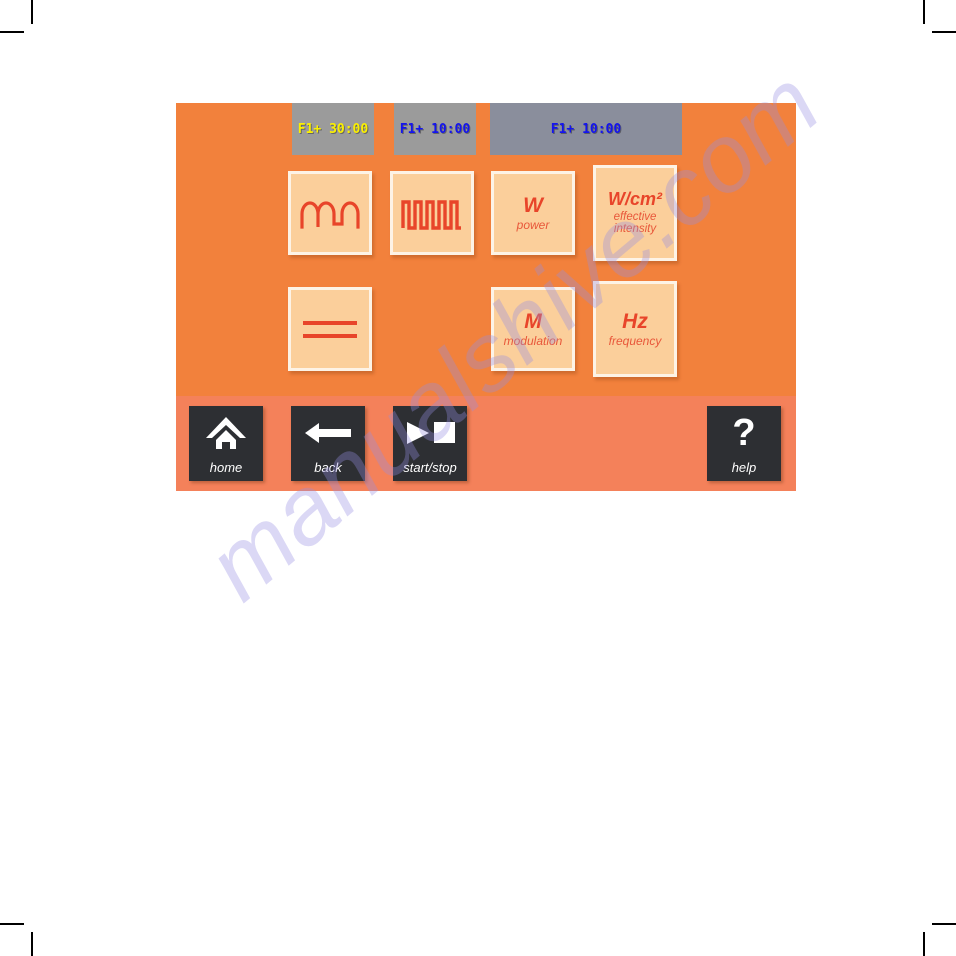 The width and height of the screenshot is (956, 956). What do you see at coordinates (533, 340) in the screenshot?
I see `modulation-label: modulation` at bounding box center [533, 340].